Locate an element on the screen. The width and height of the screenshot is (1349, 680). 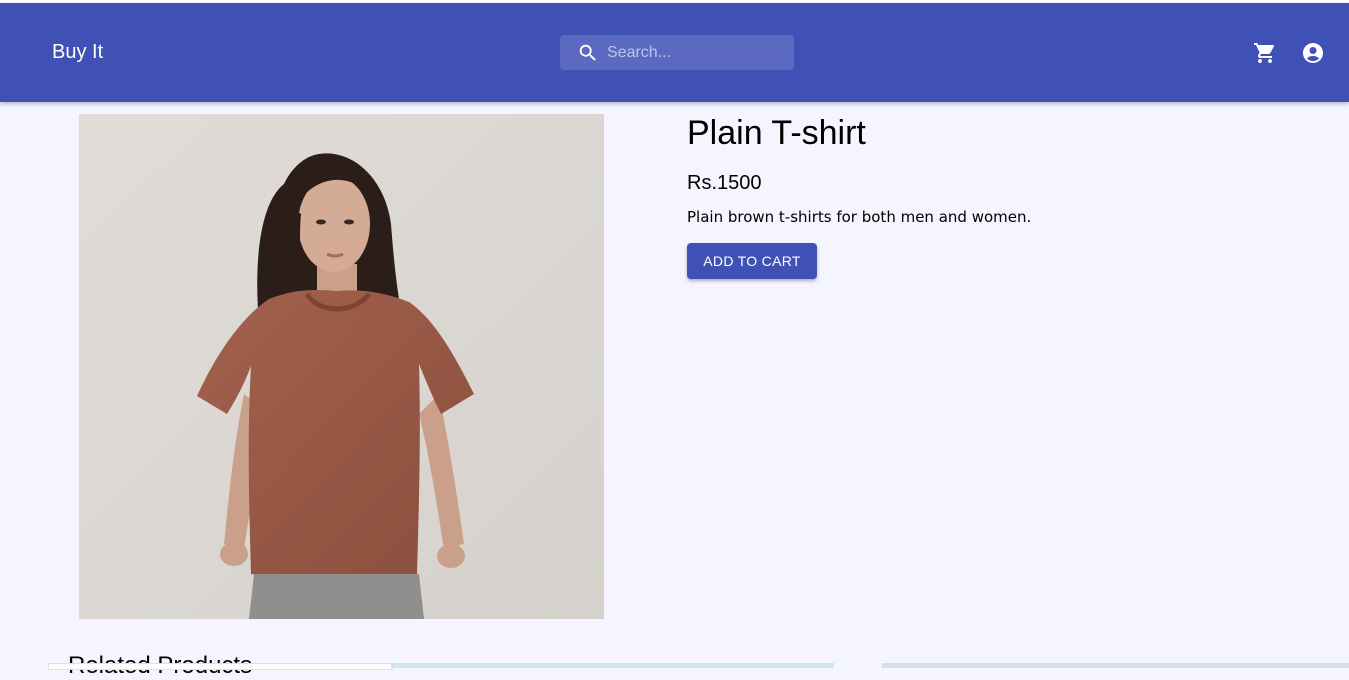
product-title: Plain T-shirt is located at coordinates (776, 133).